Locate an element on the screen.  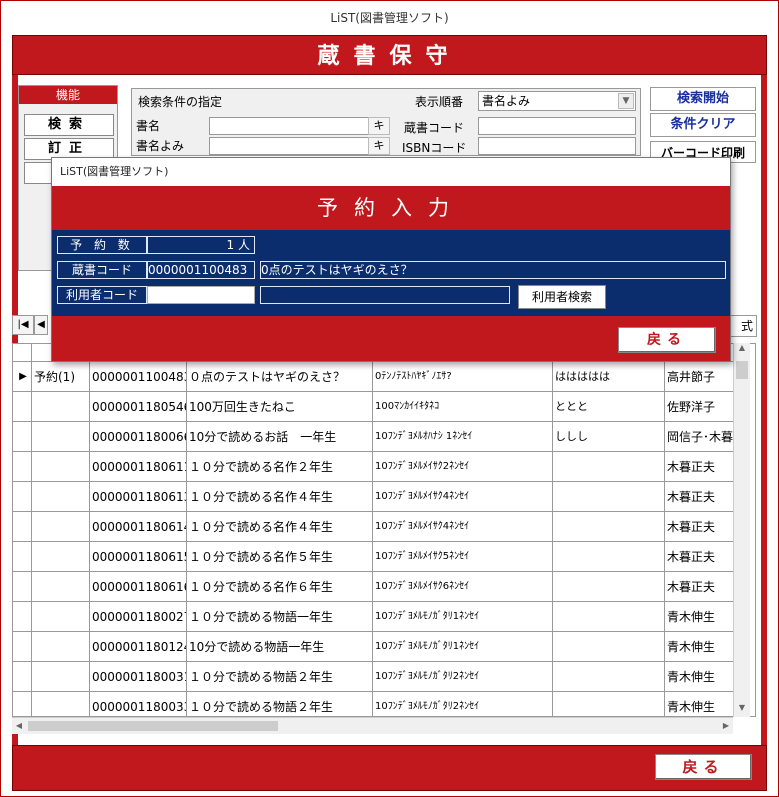
dialog-collection-code-label: 蔵書コード is located at coordinates (102, 270).